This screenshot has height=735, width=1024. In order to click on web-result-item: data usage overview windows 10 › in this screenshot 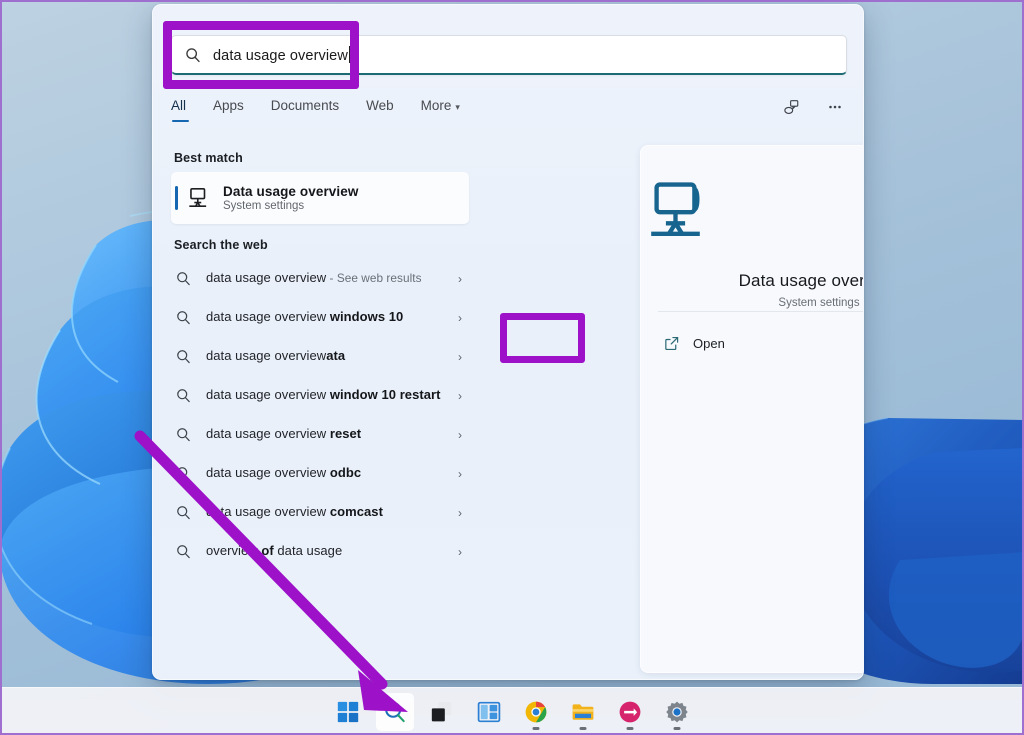, I will do `click(320, 317)`.